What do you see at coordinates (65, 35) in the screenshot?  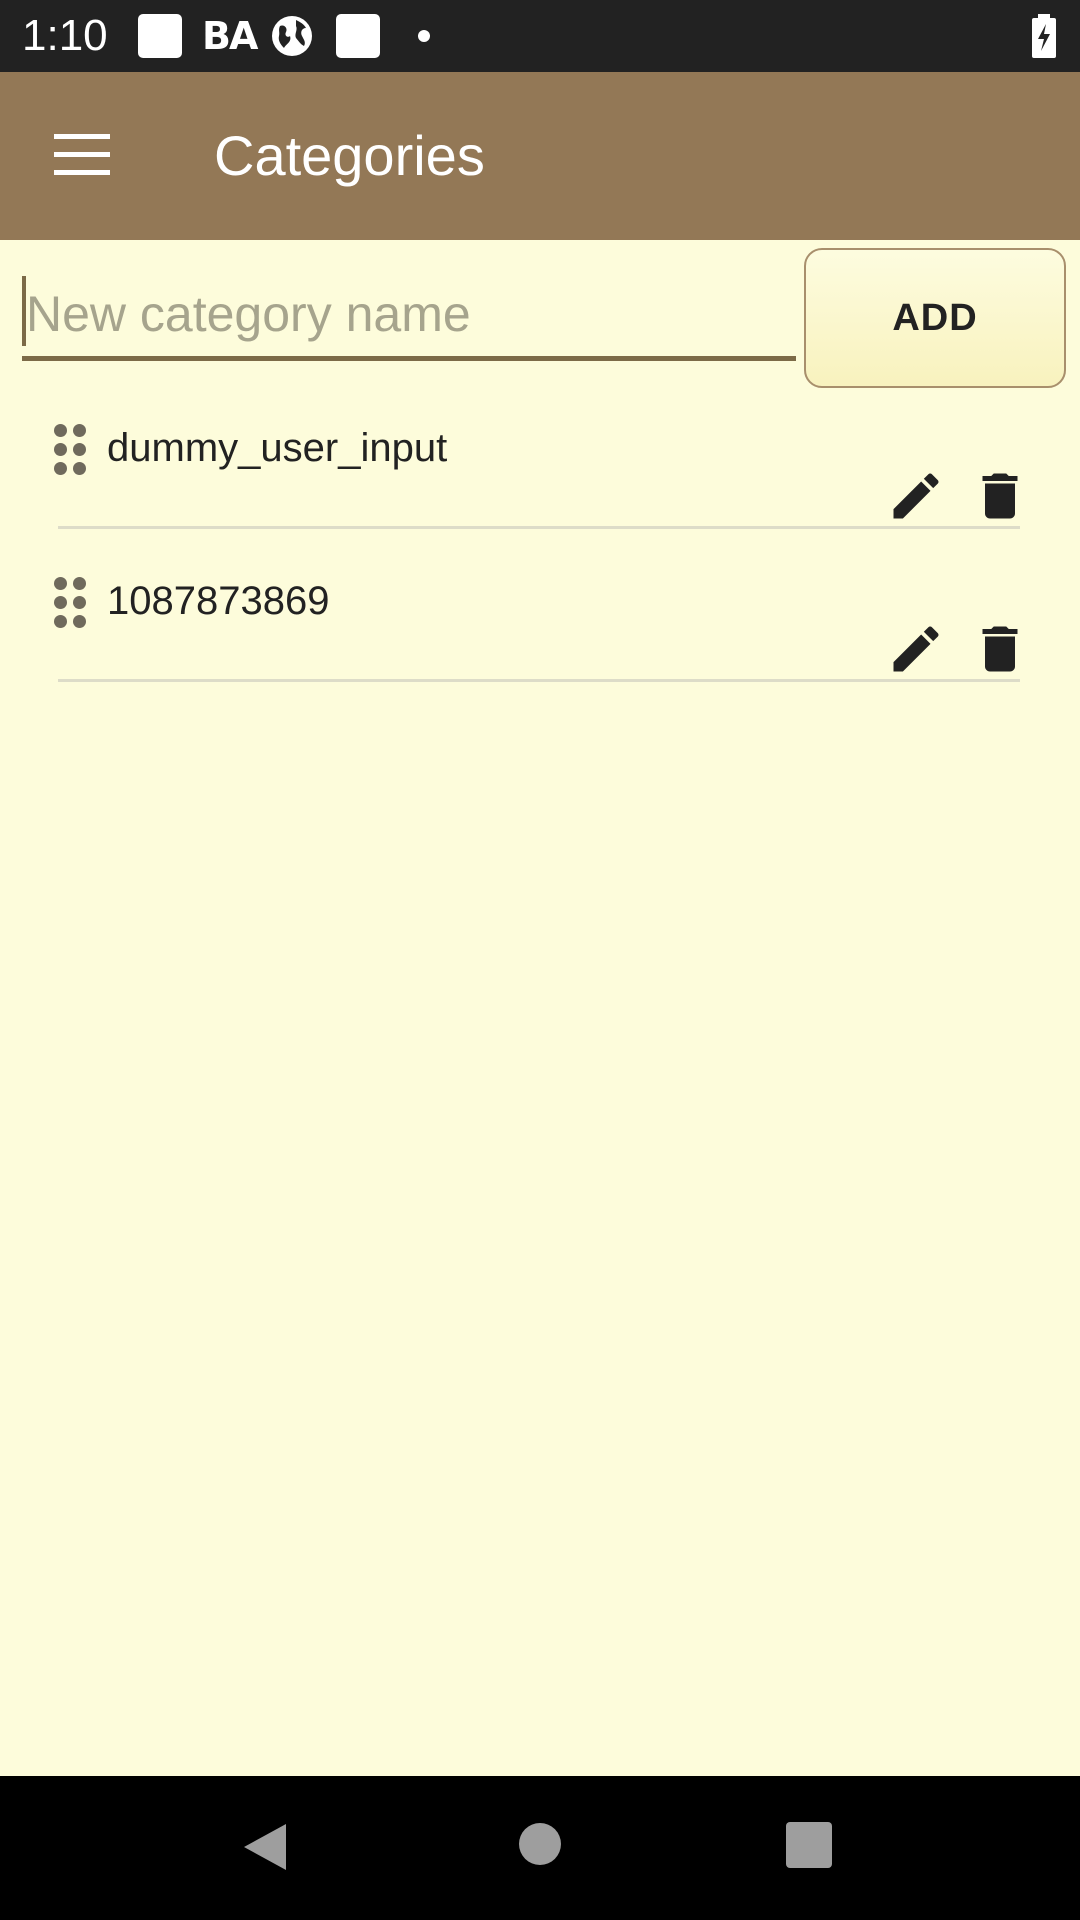 I see `status-time: 1:10` at bounding box center [65, 35].